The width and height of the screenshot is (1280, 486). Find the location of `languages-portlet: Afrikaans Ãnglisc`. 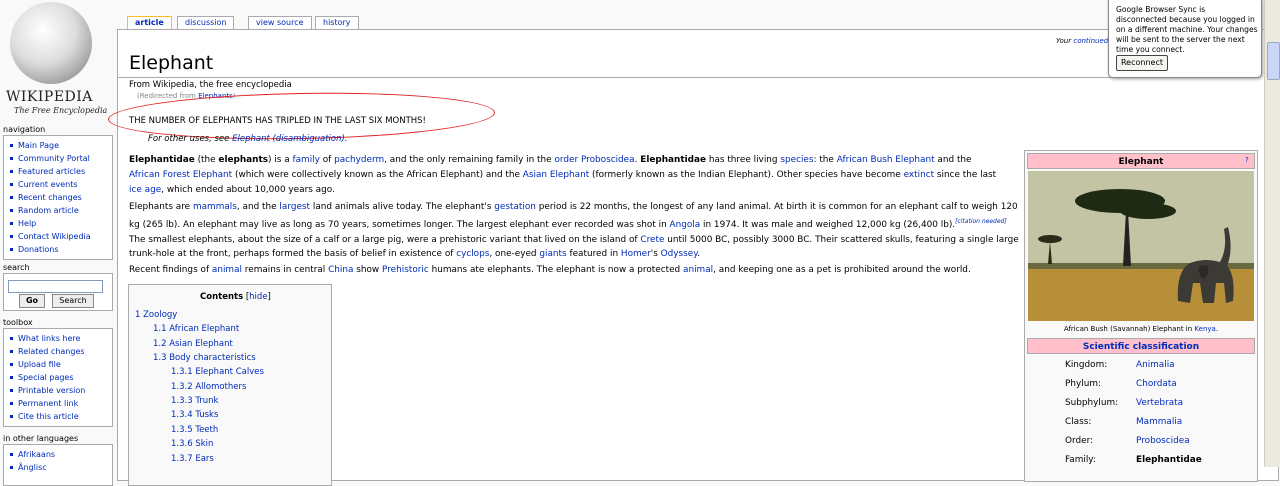

languages-portlet: Afrikaans Ãnglisc is located at coordinates (58, 465).